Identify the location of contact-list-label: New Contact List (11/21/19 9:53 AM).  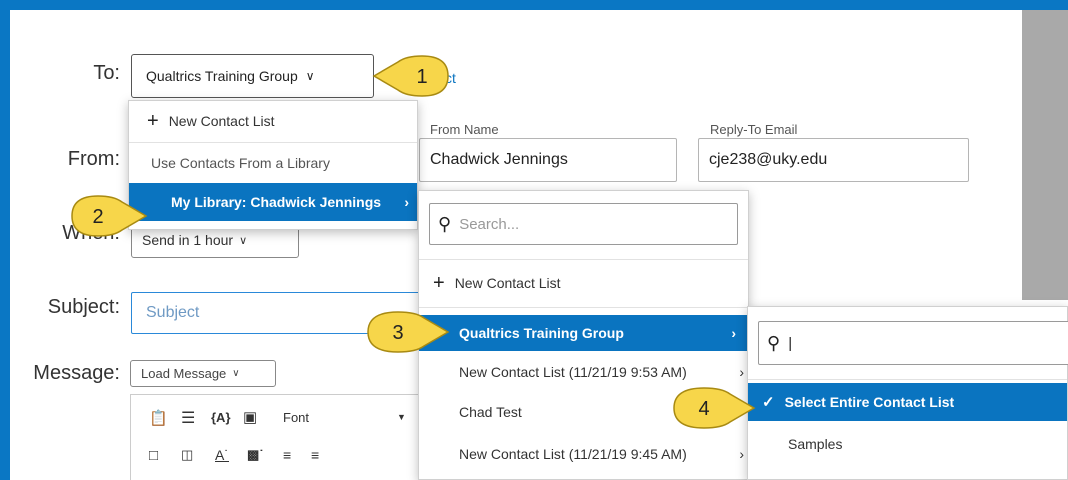
(573, 372).